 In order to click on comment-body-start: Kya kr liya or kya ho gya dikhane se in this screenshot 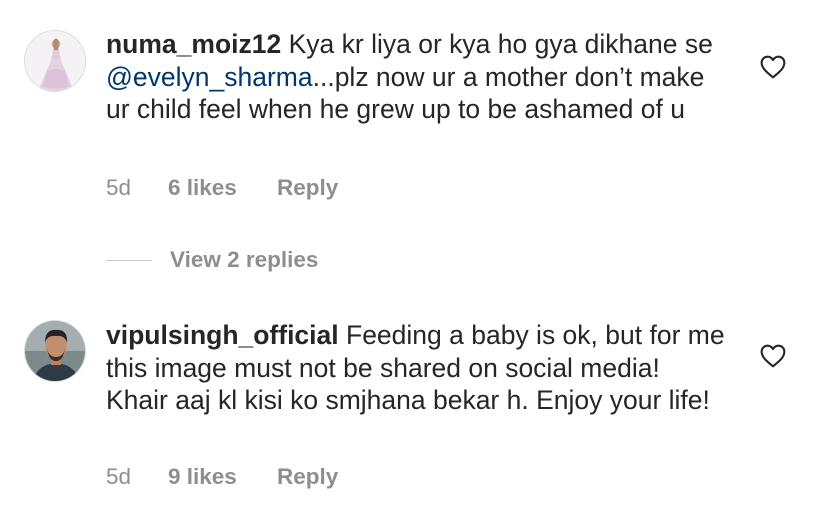, I will do `click(497, 44)`.